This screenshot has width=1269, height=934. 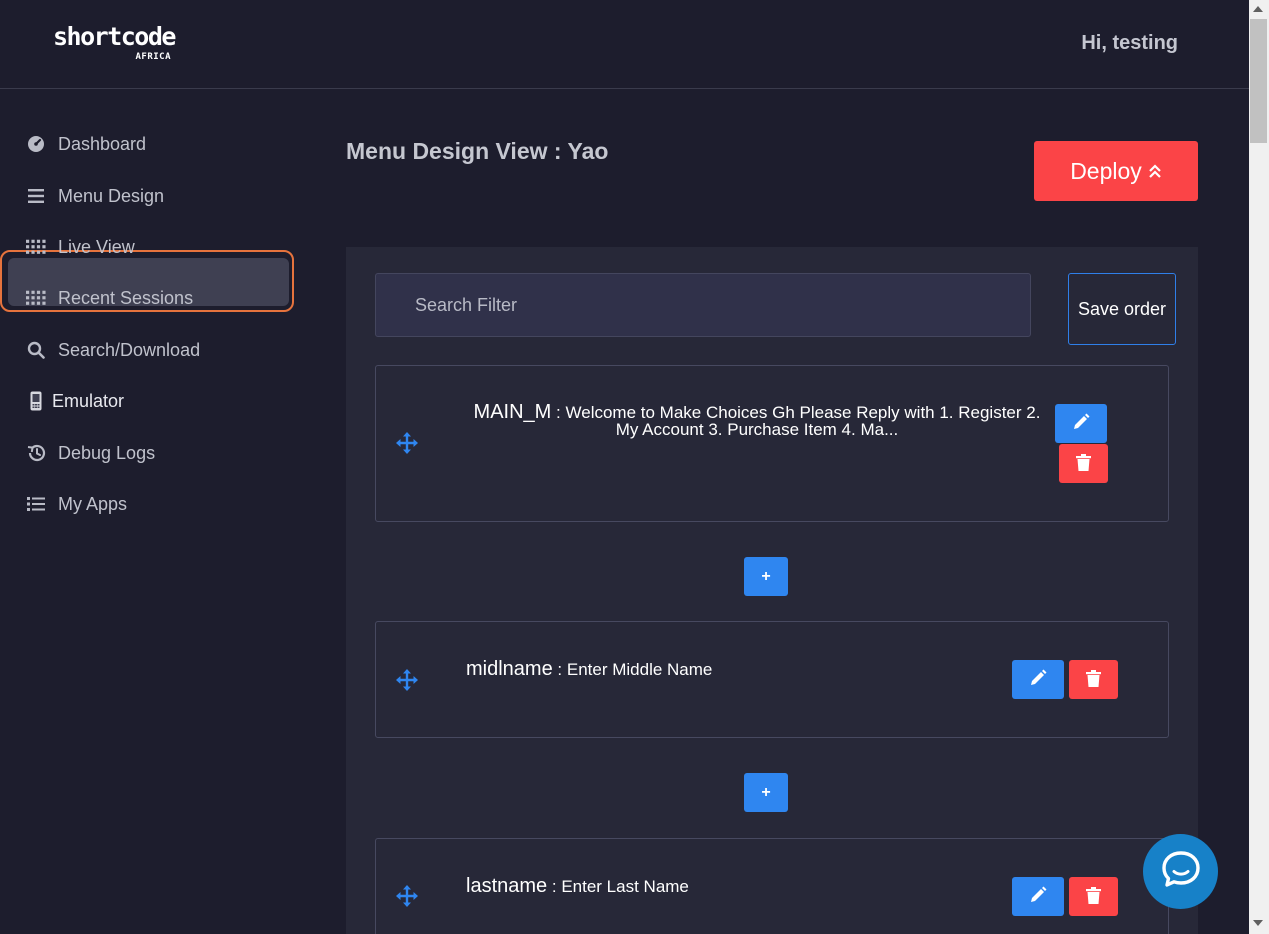 I want to click on search-icon, so click(x=36, y=350).